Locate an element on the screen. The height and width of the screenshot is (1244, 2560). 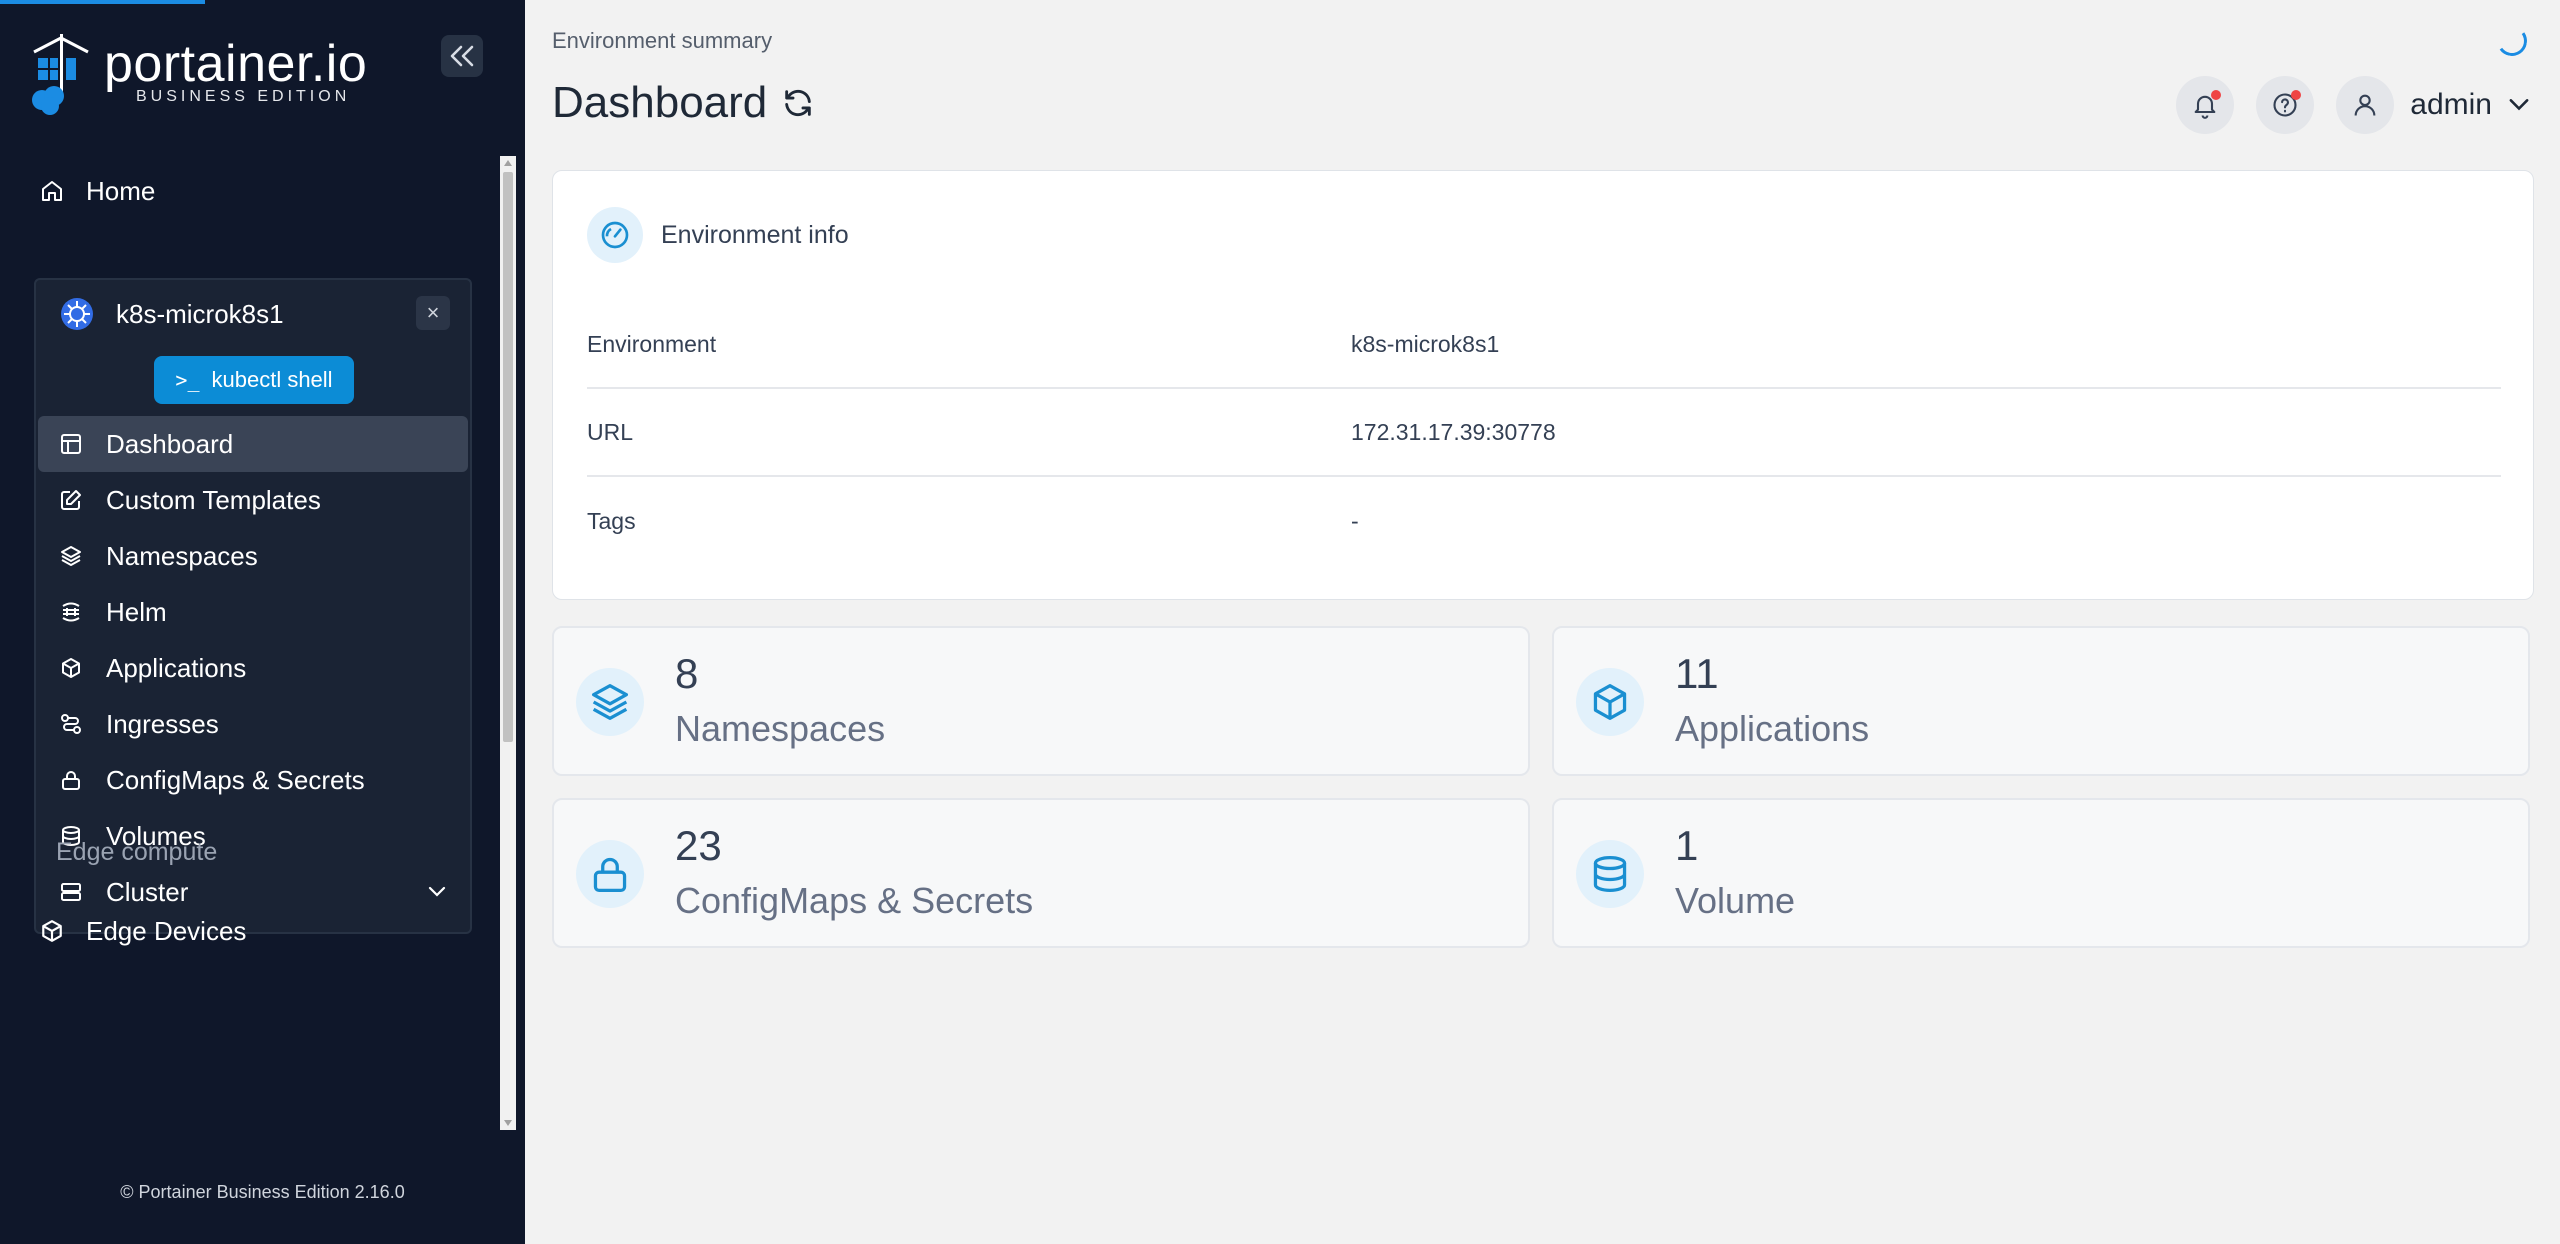
sidebar-item-label: Cluster is located at coordinates (147, 891).